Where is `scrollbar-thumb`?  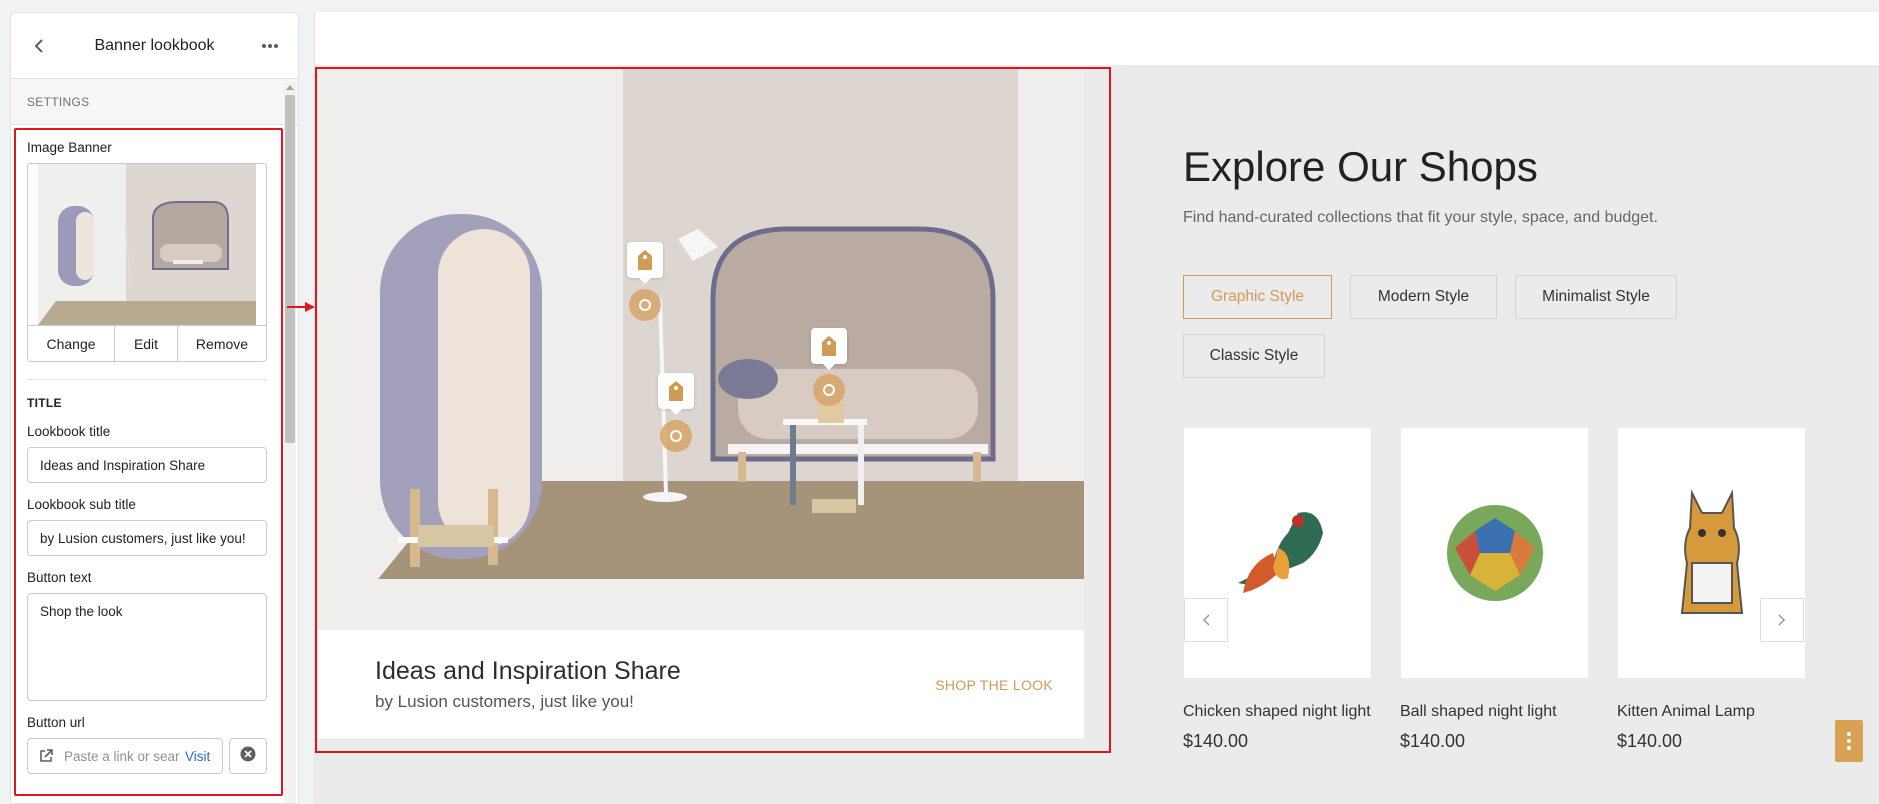 scrollbar-thumb is located at coordinates (290, 269).